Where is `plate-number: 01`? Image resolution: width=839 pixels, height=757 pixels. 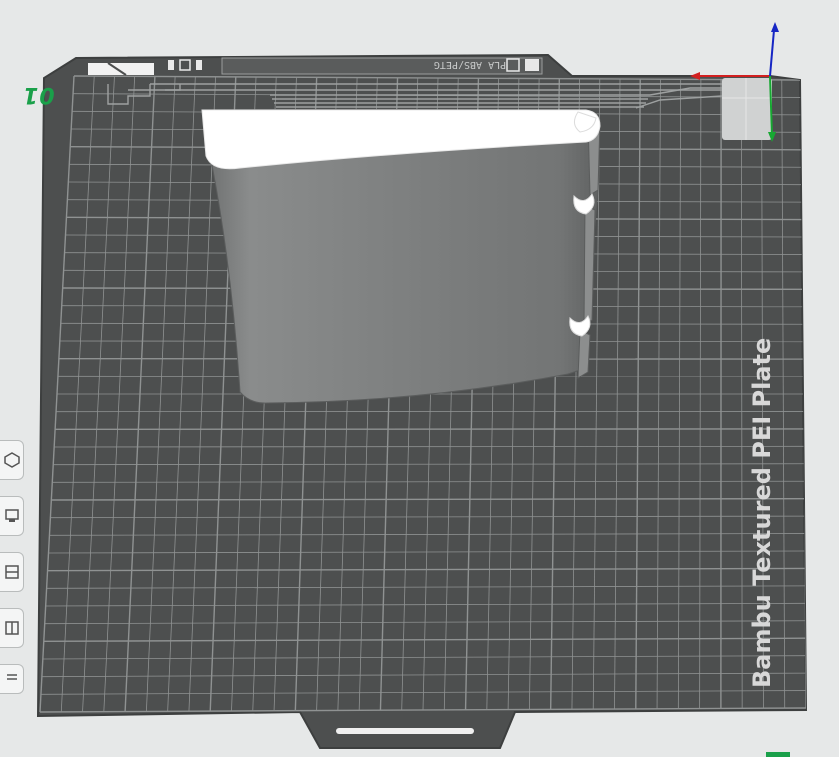
plate-number: 01 is located at coordinates (38, 94).